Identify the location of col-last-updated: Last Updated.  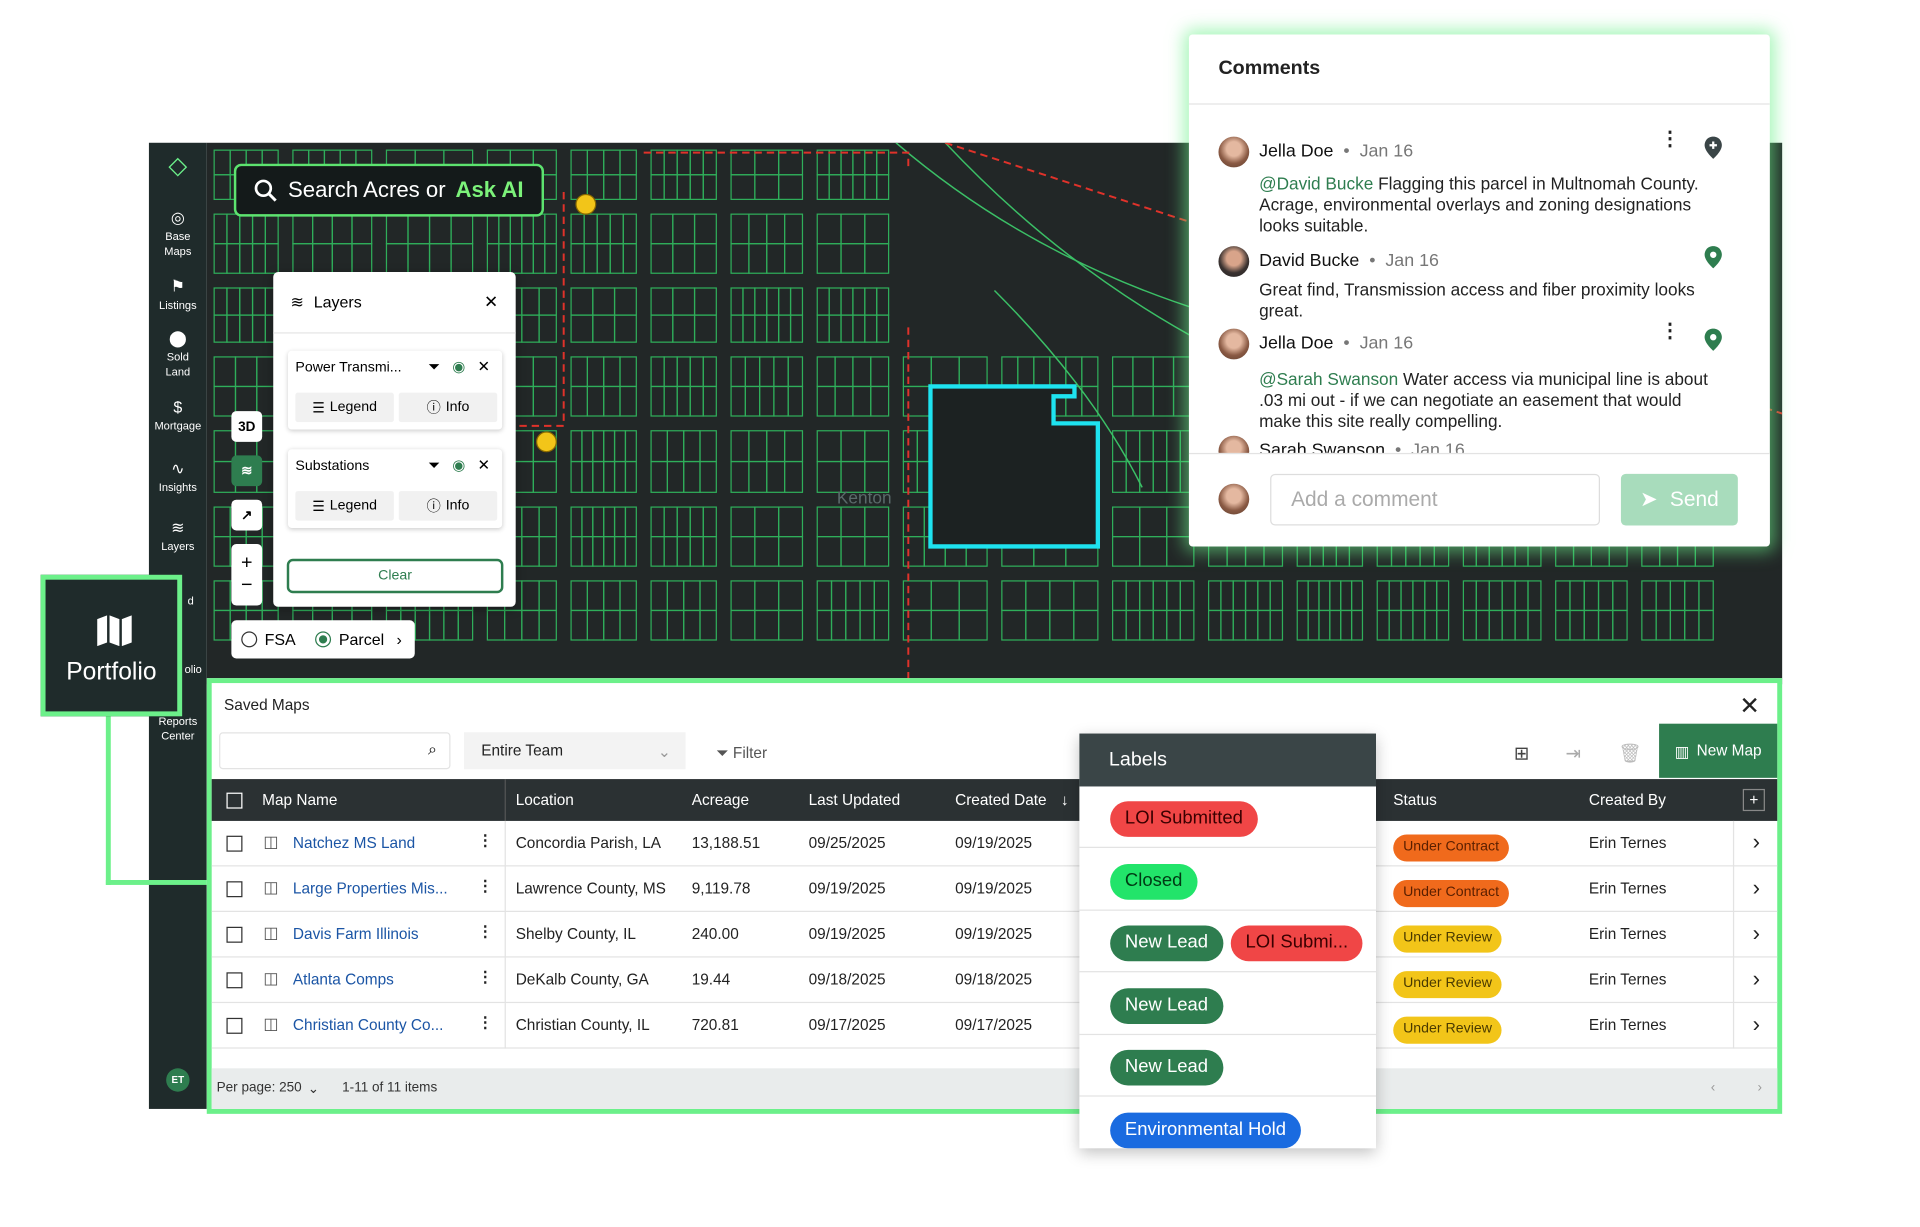
(855, 799).